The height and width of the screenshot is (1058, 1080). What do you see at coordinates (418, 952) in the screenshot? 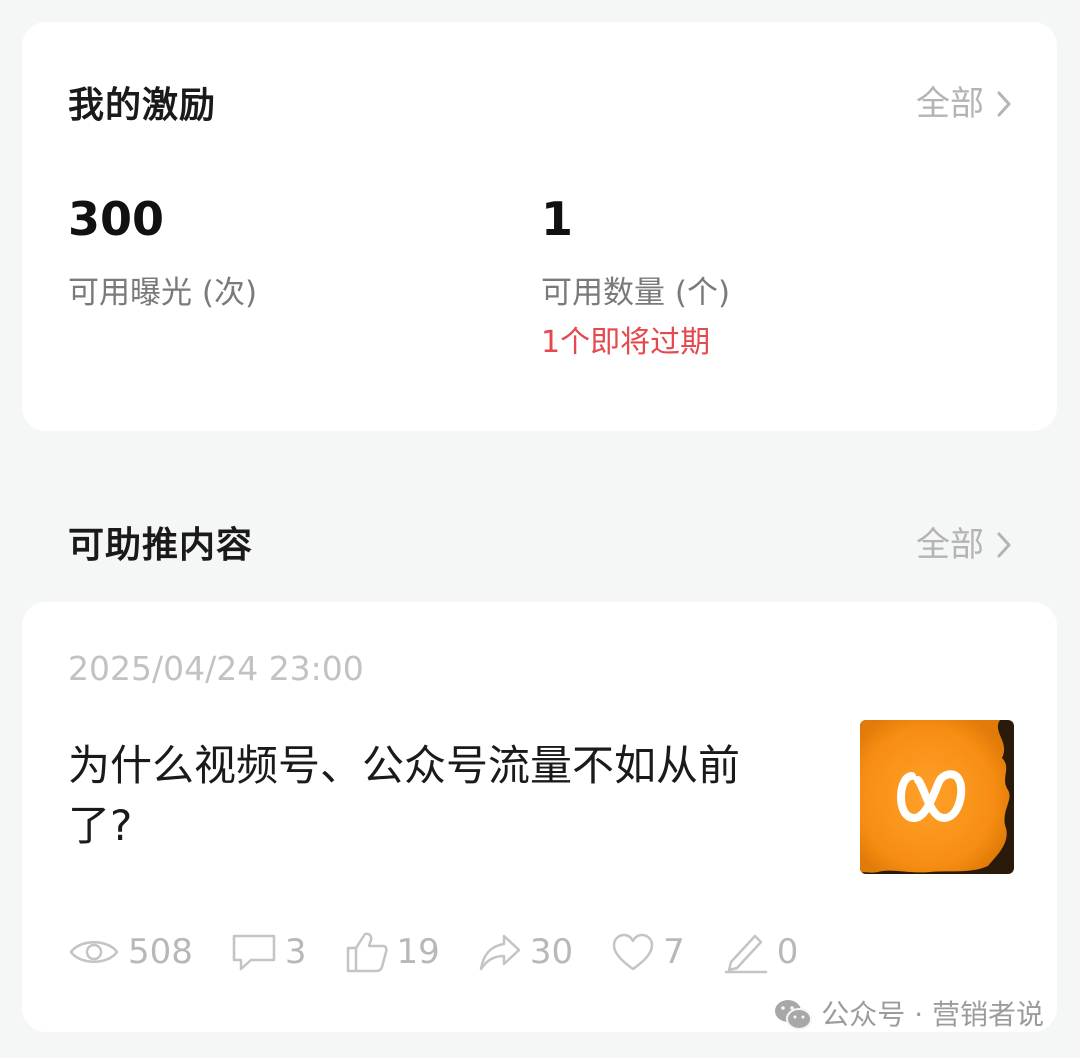
I see `metric-likes-value: 19` at bounding box center [418, 952].